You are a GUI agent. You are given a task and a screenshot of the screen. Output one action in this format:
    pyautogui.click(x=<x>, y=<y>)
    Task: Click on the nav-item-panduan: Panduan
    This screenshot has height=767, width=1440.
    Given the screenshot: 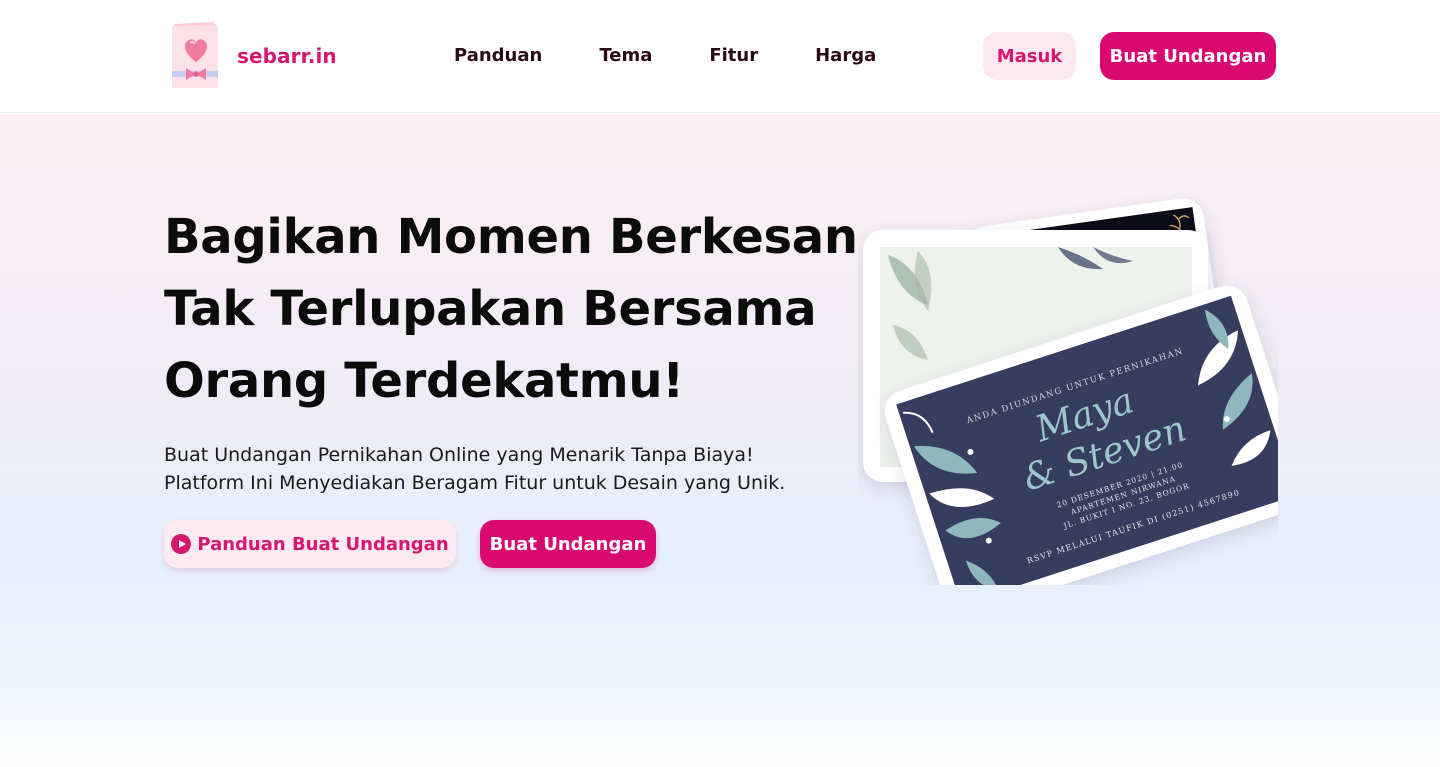 What is the action you would take?
    pyautogui.click(x=498, y=56)
    